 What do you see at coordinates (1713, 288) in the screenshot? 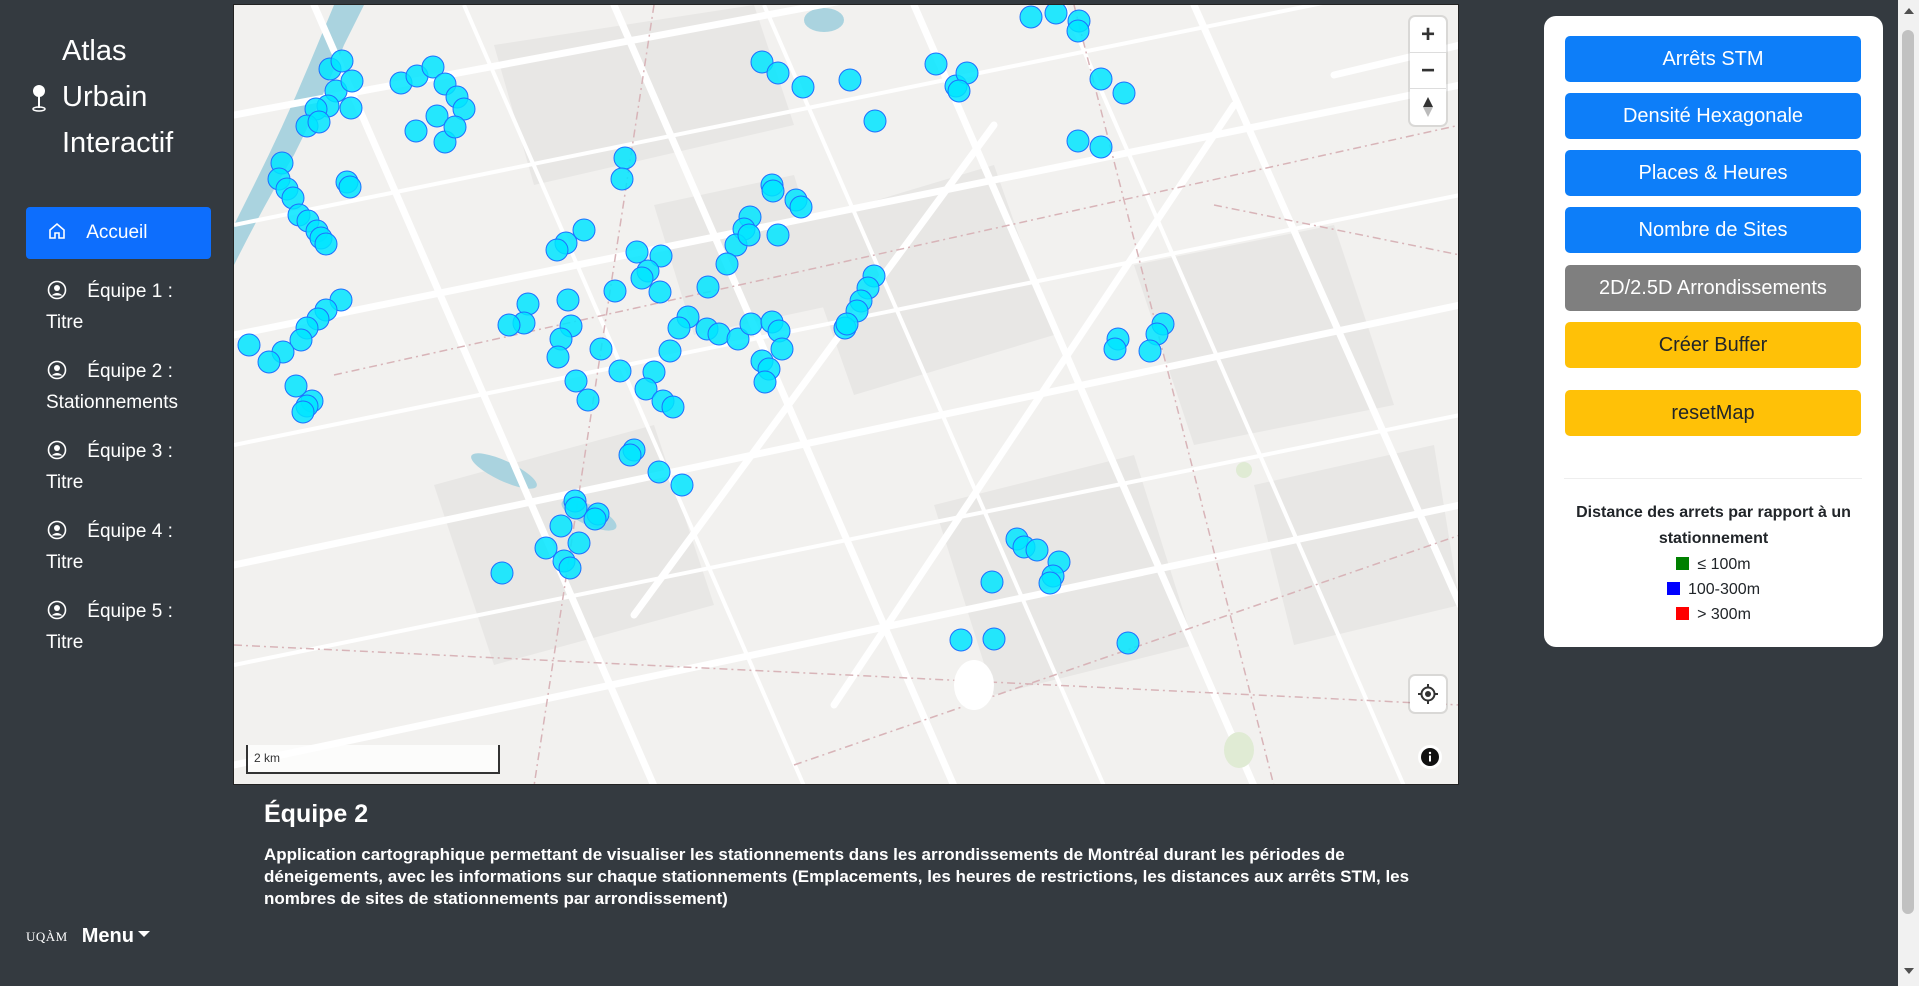
I see `arrondissements-2d-25d-button: 2D/2.5D Arrondissements` at bounding box center [1713, 288].